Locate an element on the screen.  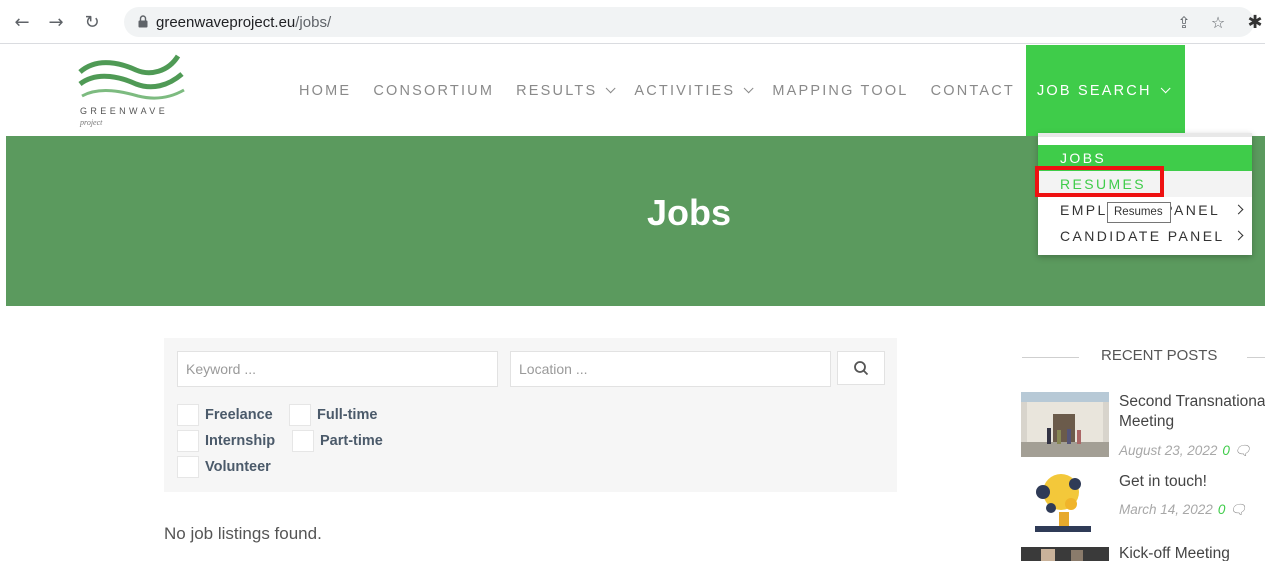
post-thumbnail-meeting is located at coordinates (1065, 424).